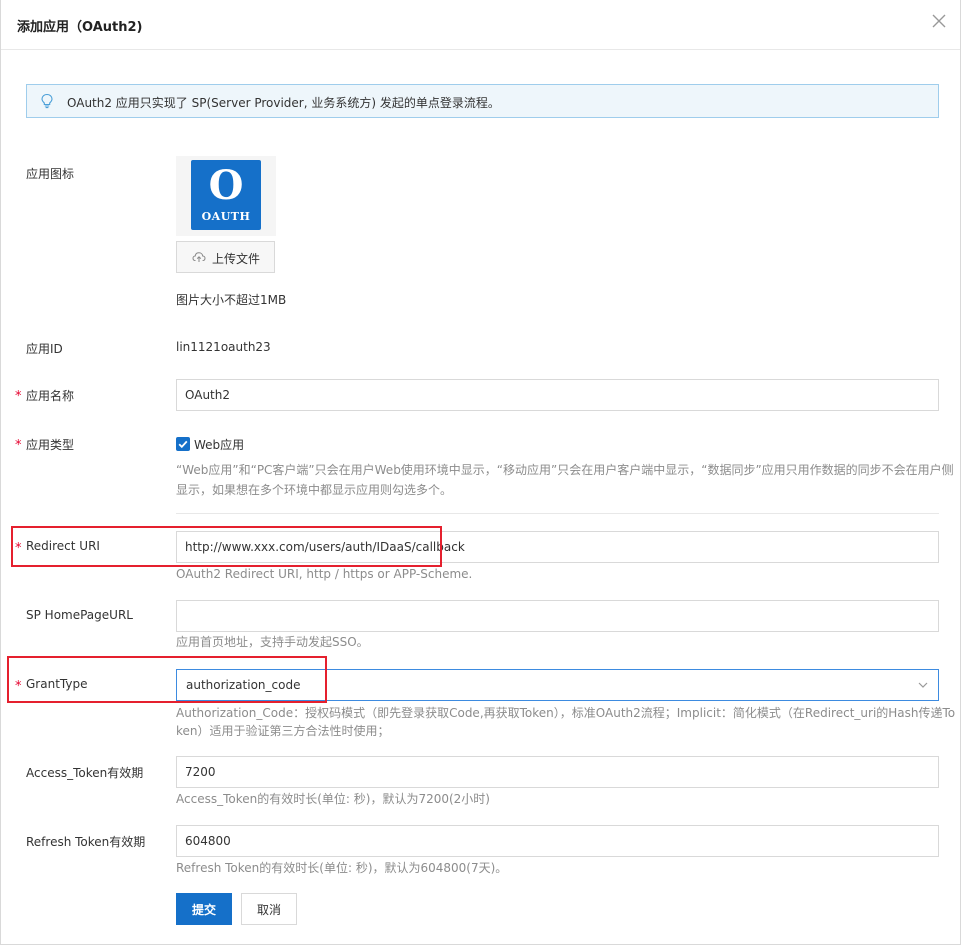  What do you see at coordinates (243, 685) in the screenshot?
I see `grant-type-value: authorization_code` at bounding box center [243, 685].